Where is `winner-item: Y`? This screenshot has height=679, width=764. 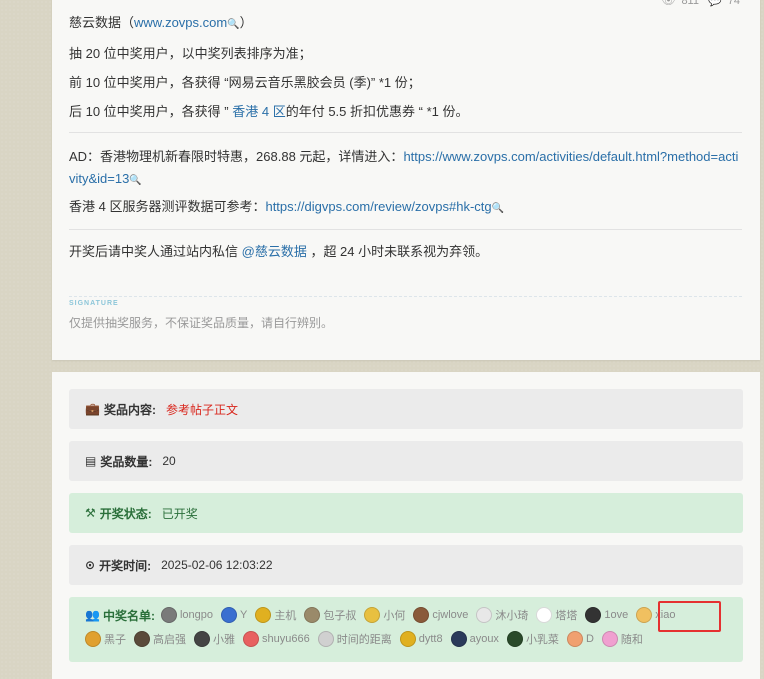
winner-item: Y is located at coordinates (234, 615).